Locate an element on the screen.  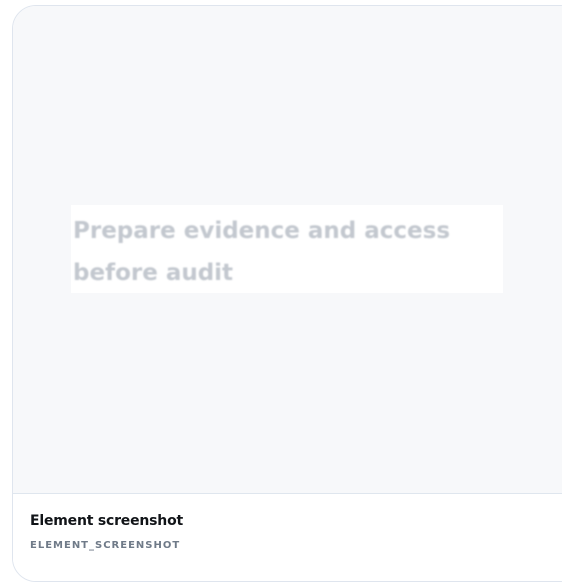
card-type-code: ELEMENT_SCREENSHOT is located at coordinates (105, 545).